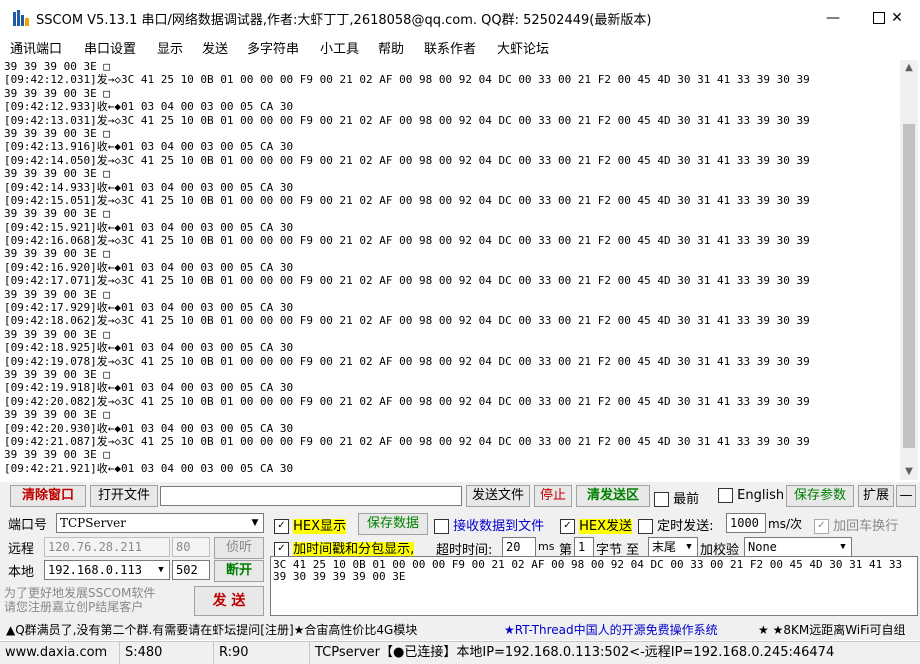 This screenshot has width=920, height=664. Describe the element at coordinates (856, 524) in the screenshot. I see `add-crlf-checkbox: ✓ 加回车换行` at that location.